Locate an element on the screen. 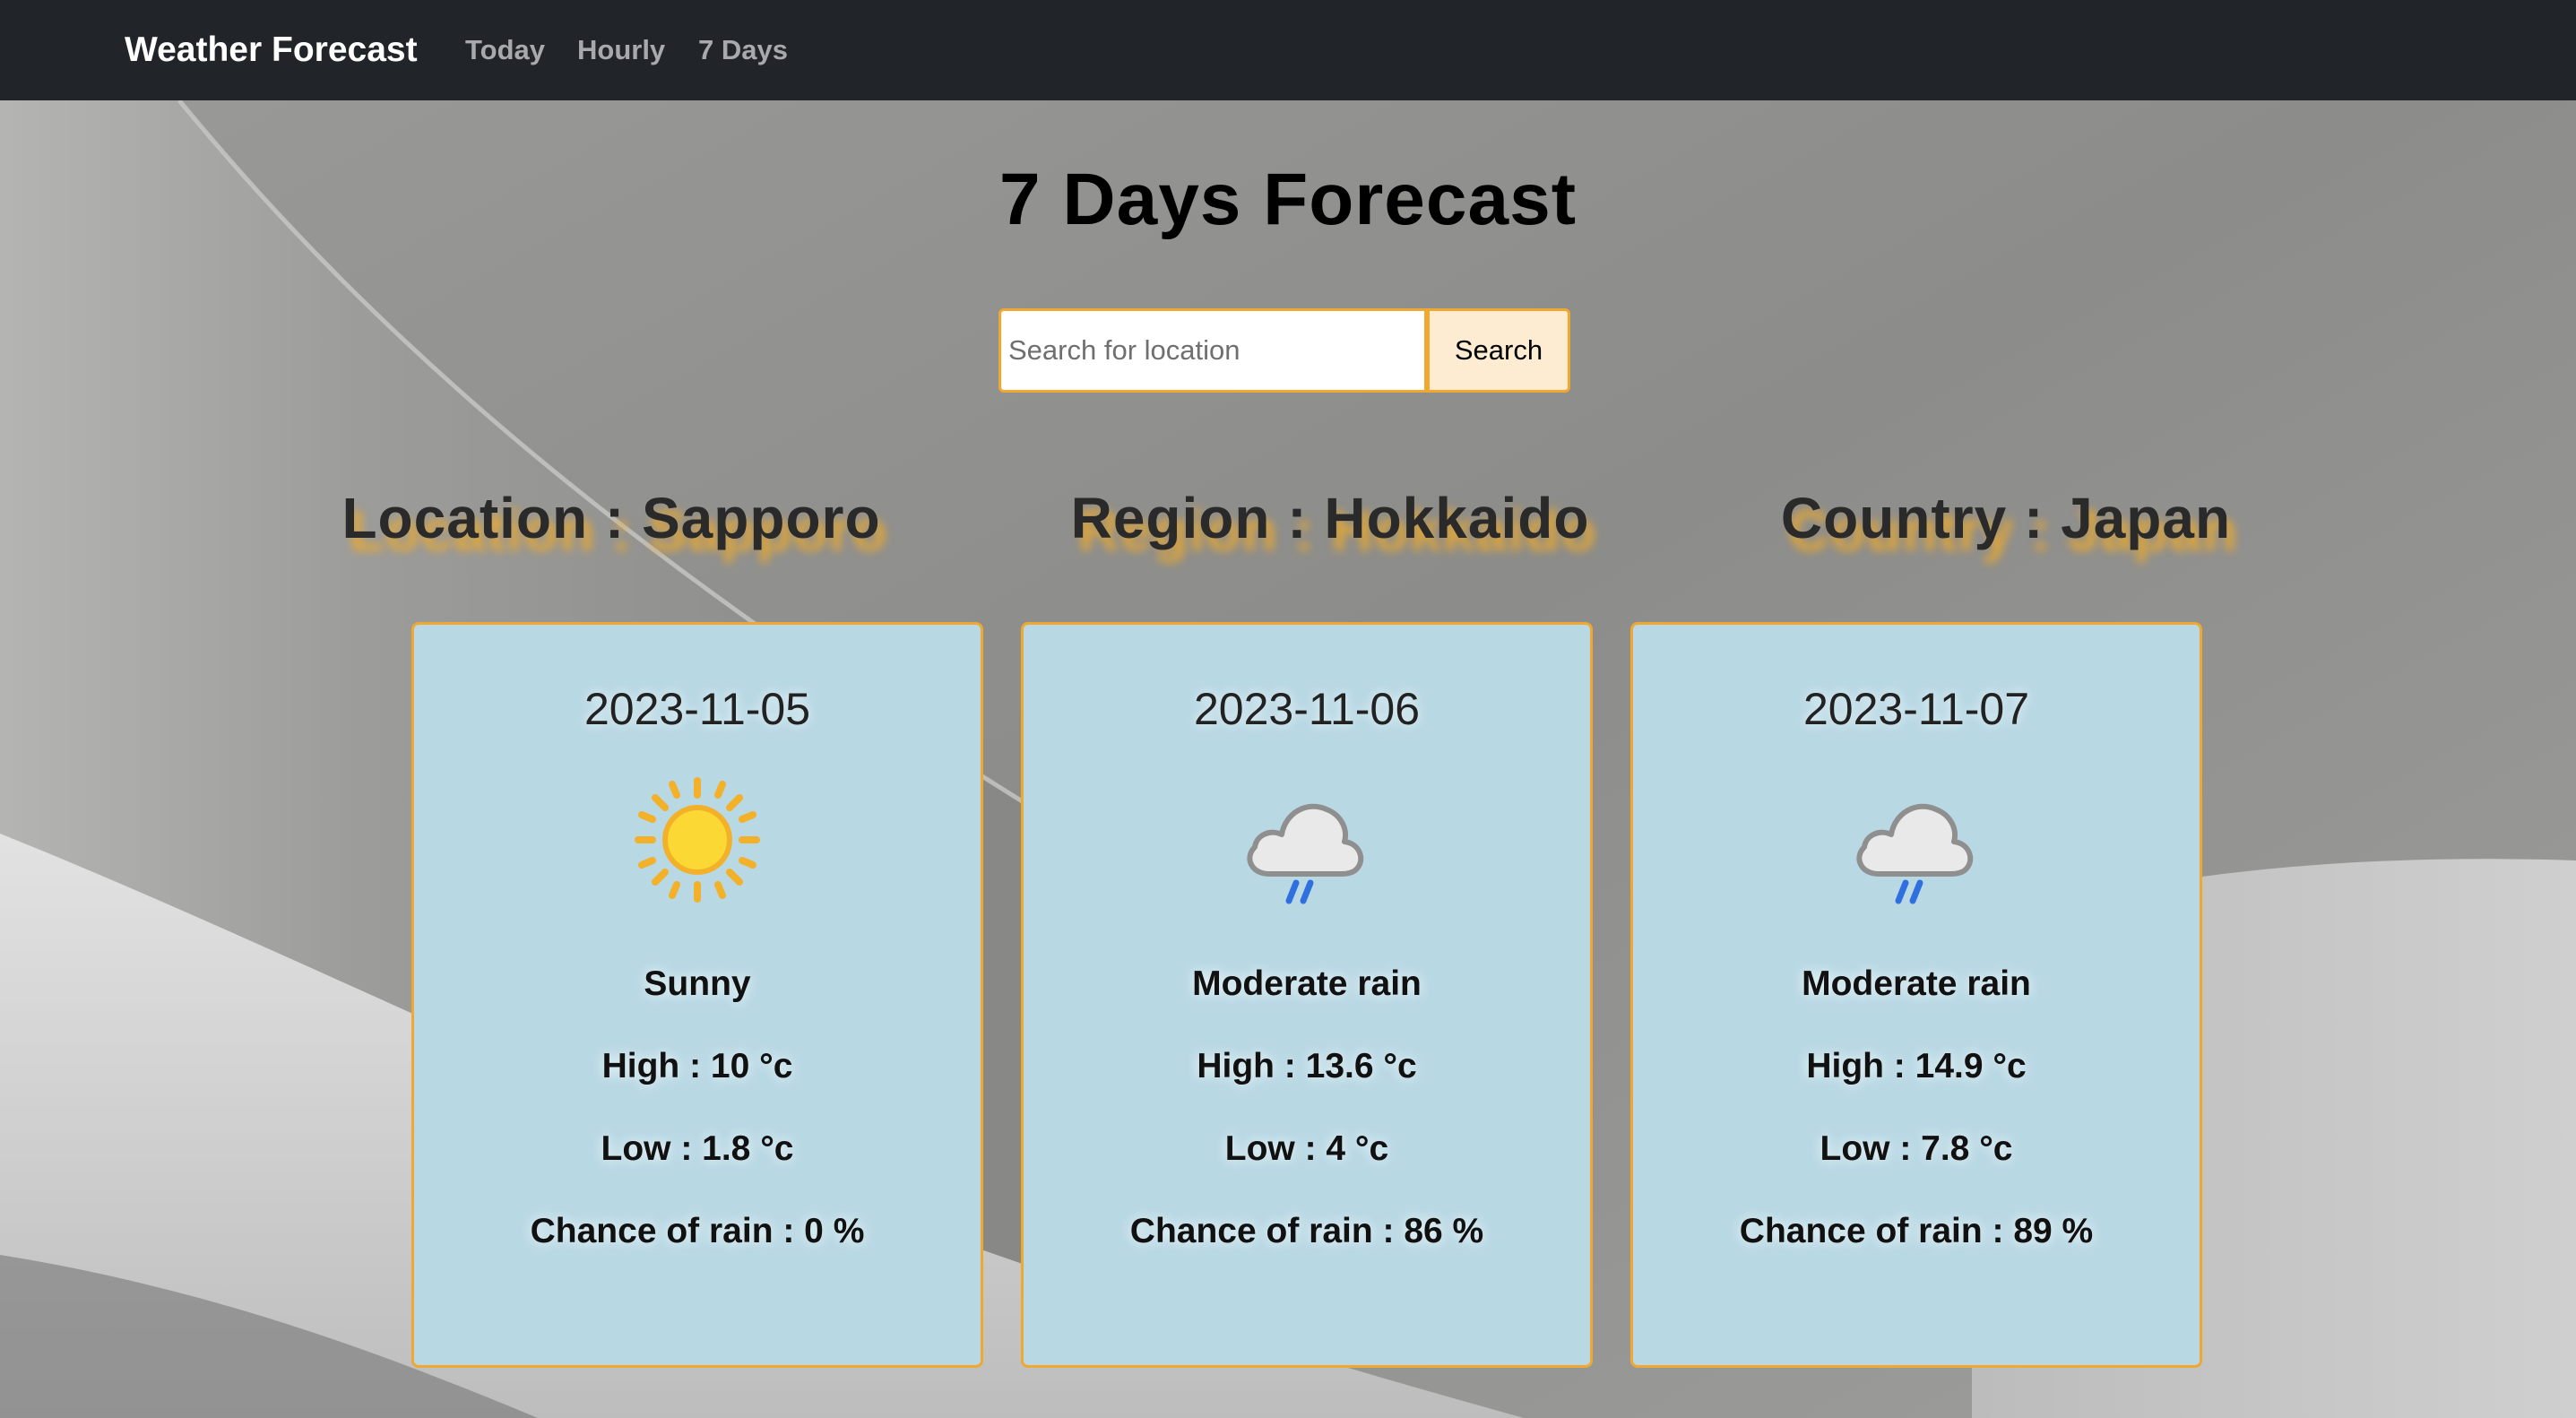 Image resolution: width=2576 pixels, height=1418 pixels. nav-link-today: Today is located at coordinates (505, 50).